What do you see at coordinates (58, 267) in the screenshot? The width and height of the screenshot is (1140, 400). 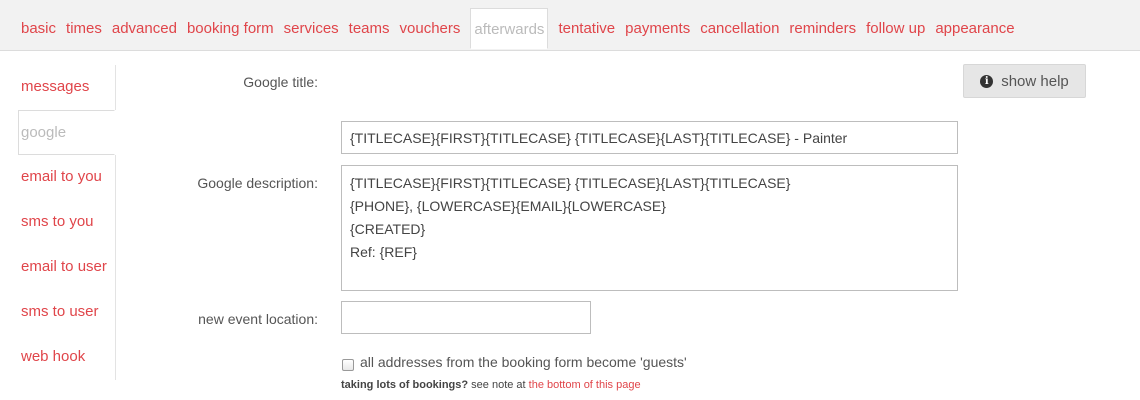 I see `sidebar-item-email-to-user: email to user` at bounding box center [58, 267].